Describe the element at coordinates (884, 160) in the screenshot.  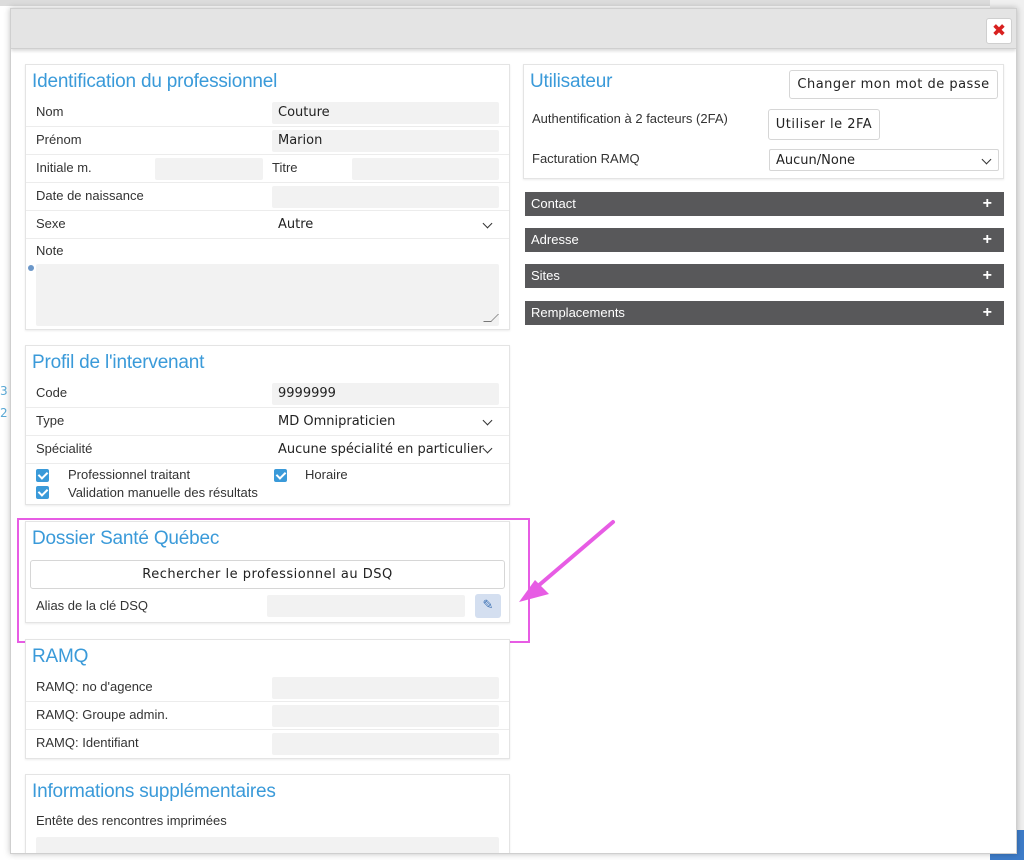
I see `facturation-select: Aucun/None` at that location.